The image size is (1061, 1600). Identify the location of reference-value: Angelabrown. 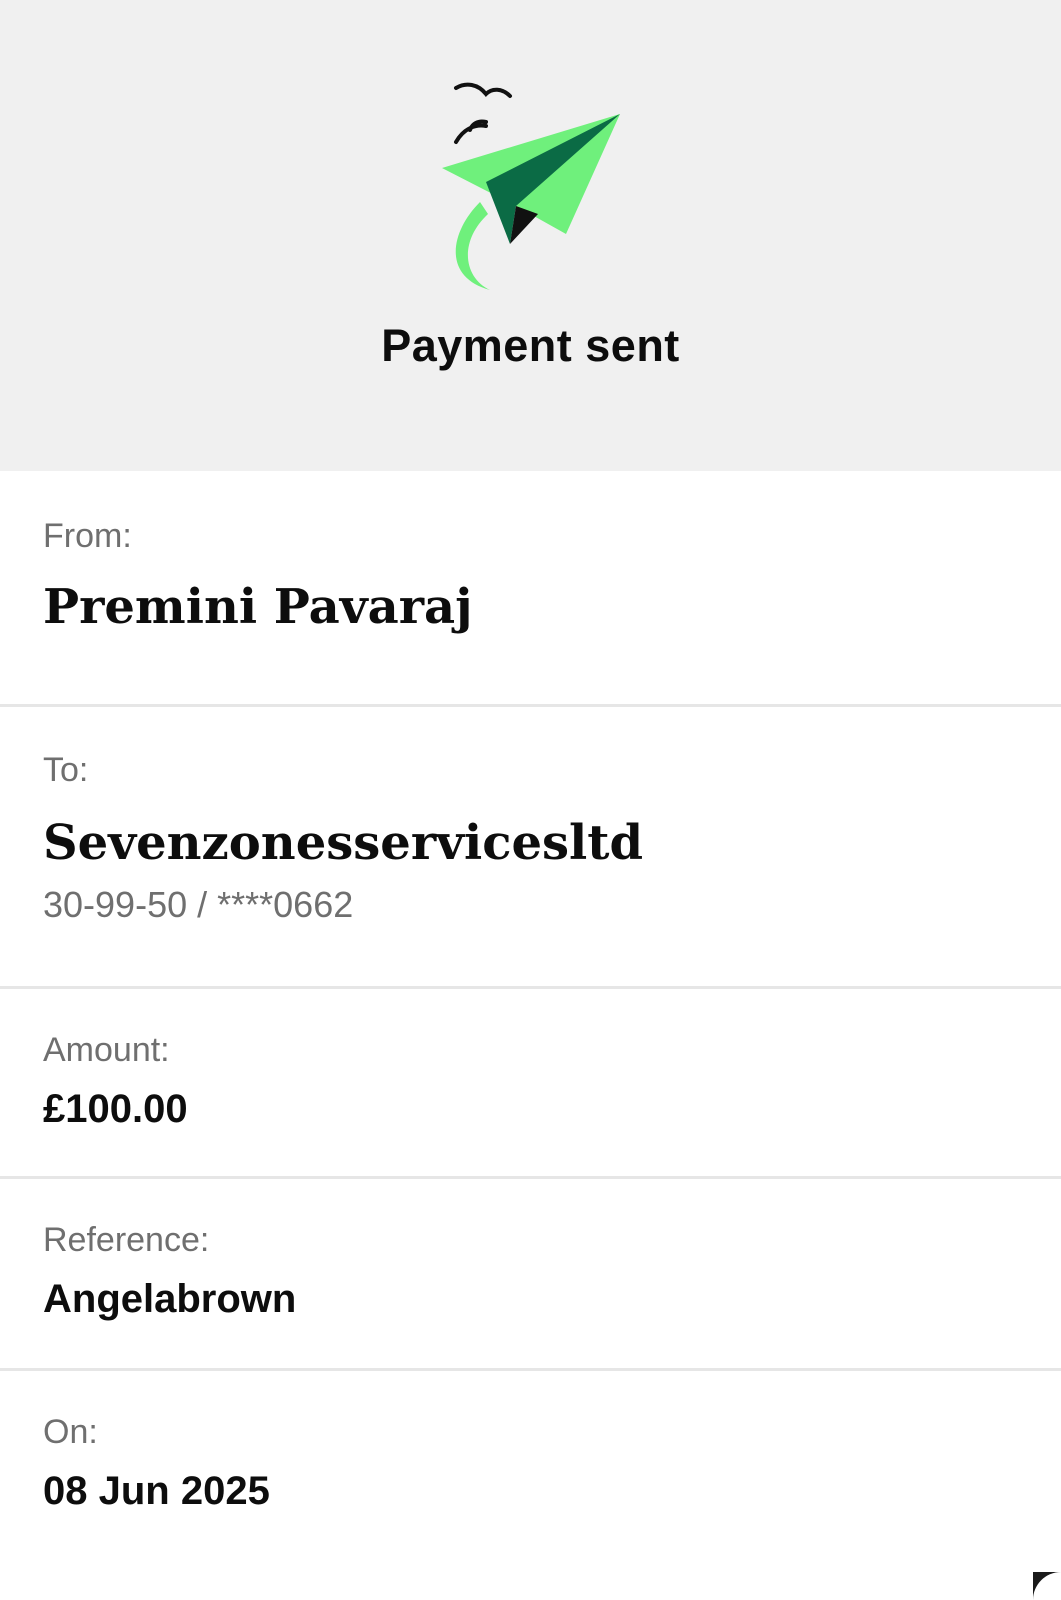
(170, 1299).